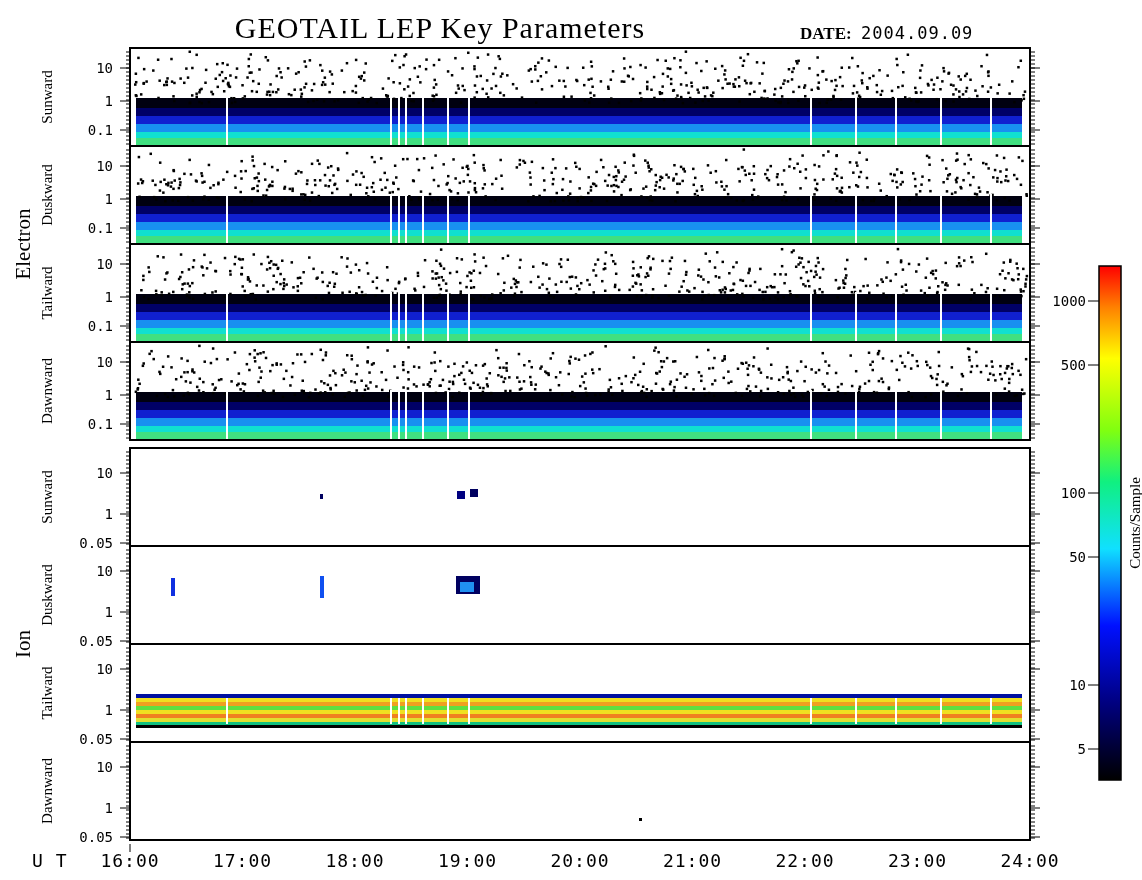 The image size is (1142, 880). Describe the element at coordinates (130, 848) in the screenshot. I see `x-axis-tick` at that location.